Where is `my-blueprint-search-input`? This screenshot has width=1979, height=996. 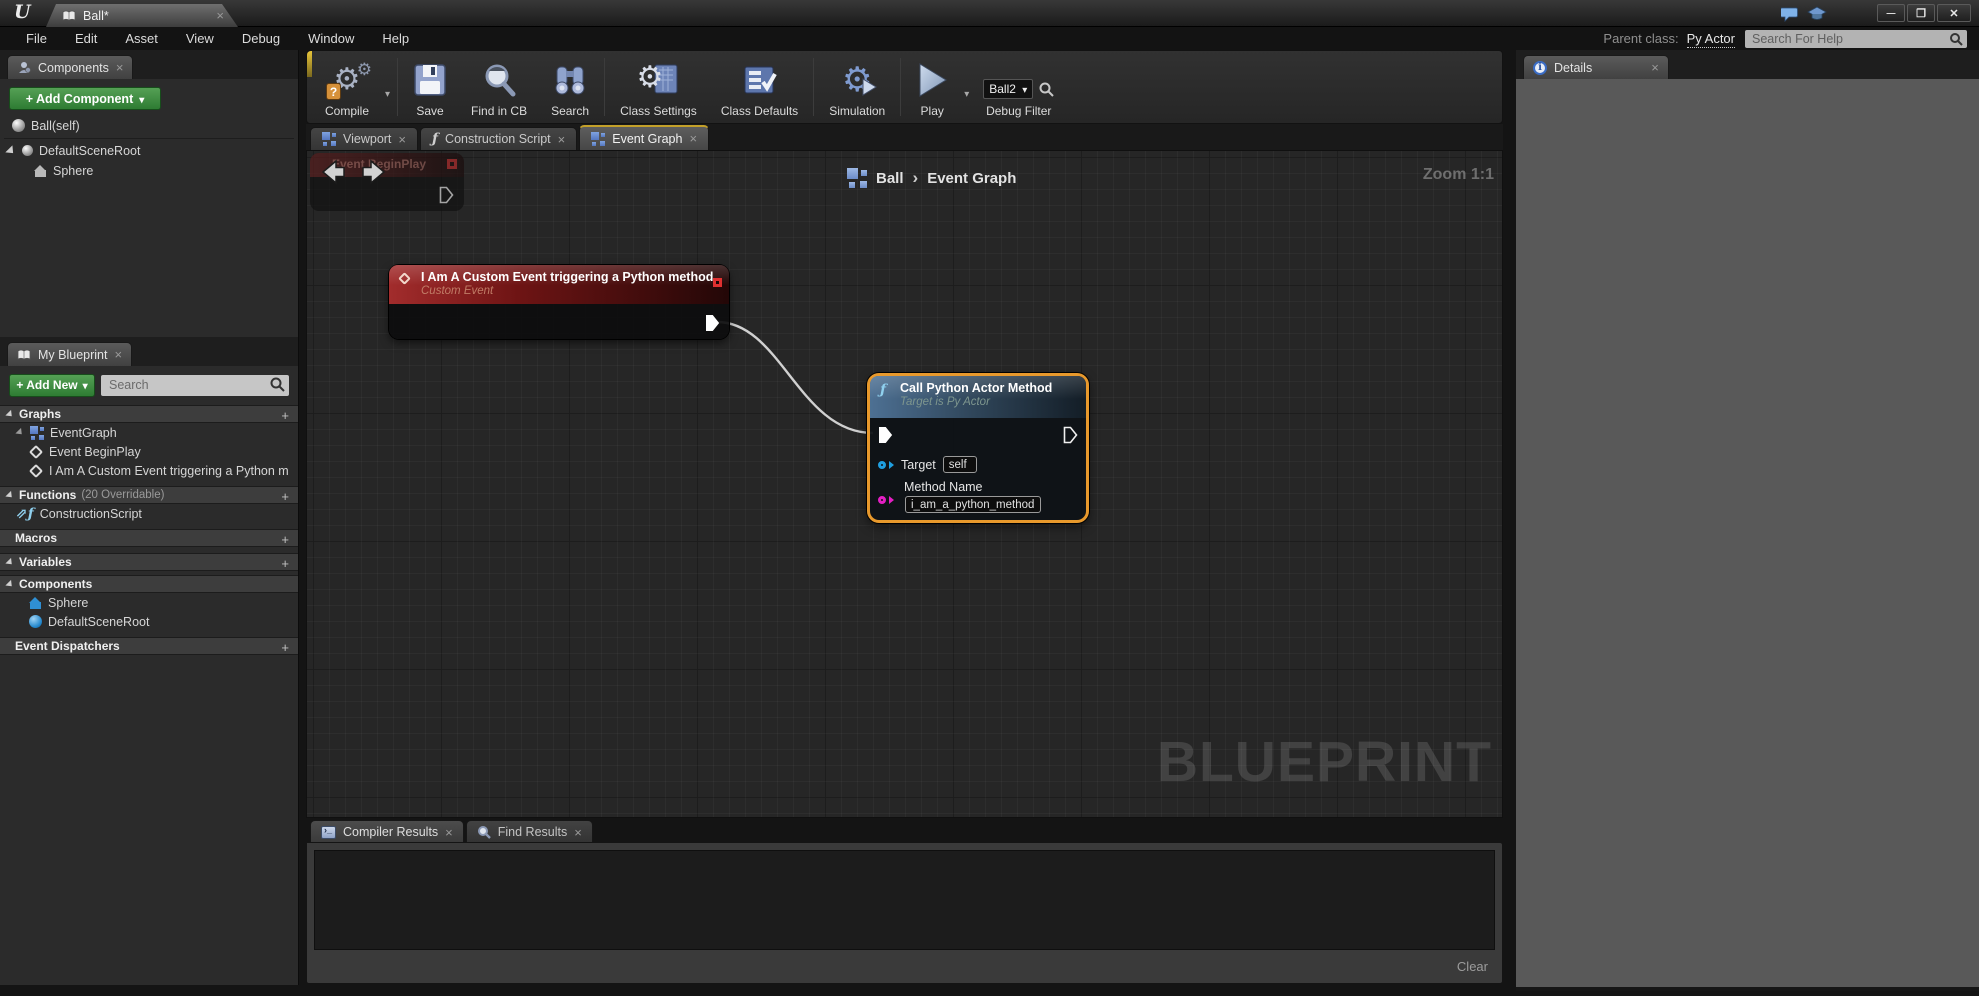 my-blueprint-search-input is located at coordinates (195, 385).